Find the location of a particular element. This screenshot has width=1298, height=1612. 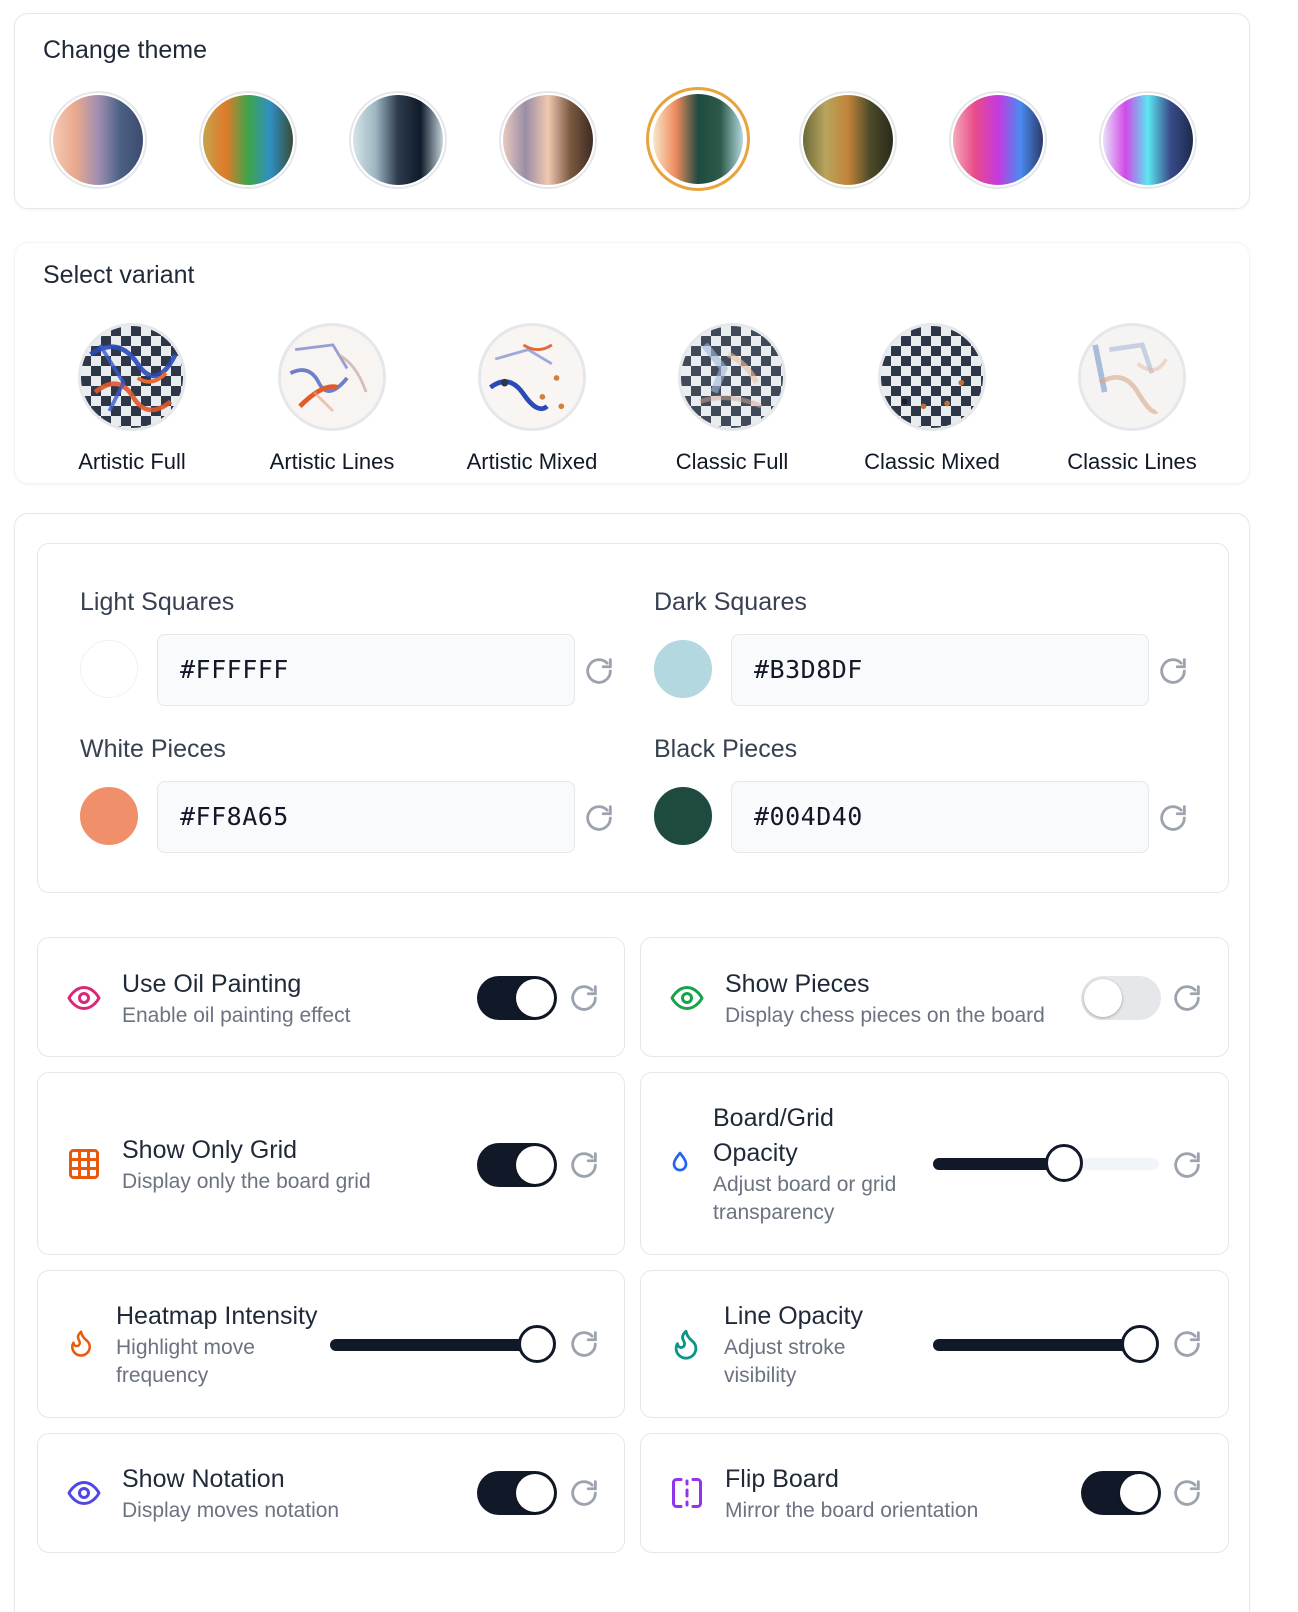

board-grid-opacity-title-2: Opacity is located at coordinates (755, 1153).